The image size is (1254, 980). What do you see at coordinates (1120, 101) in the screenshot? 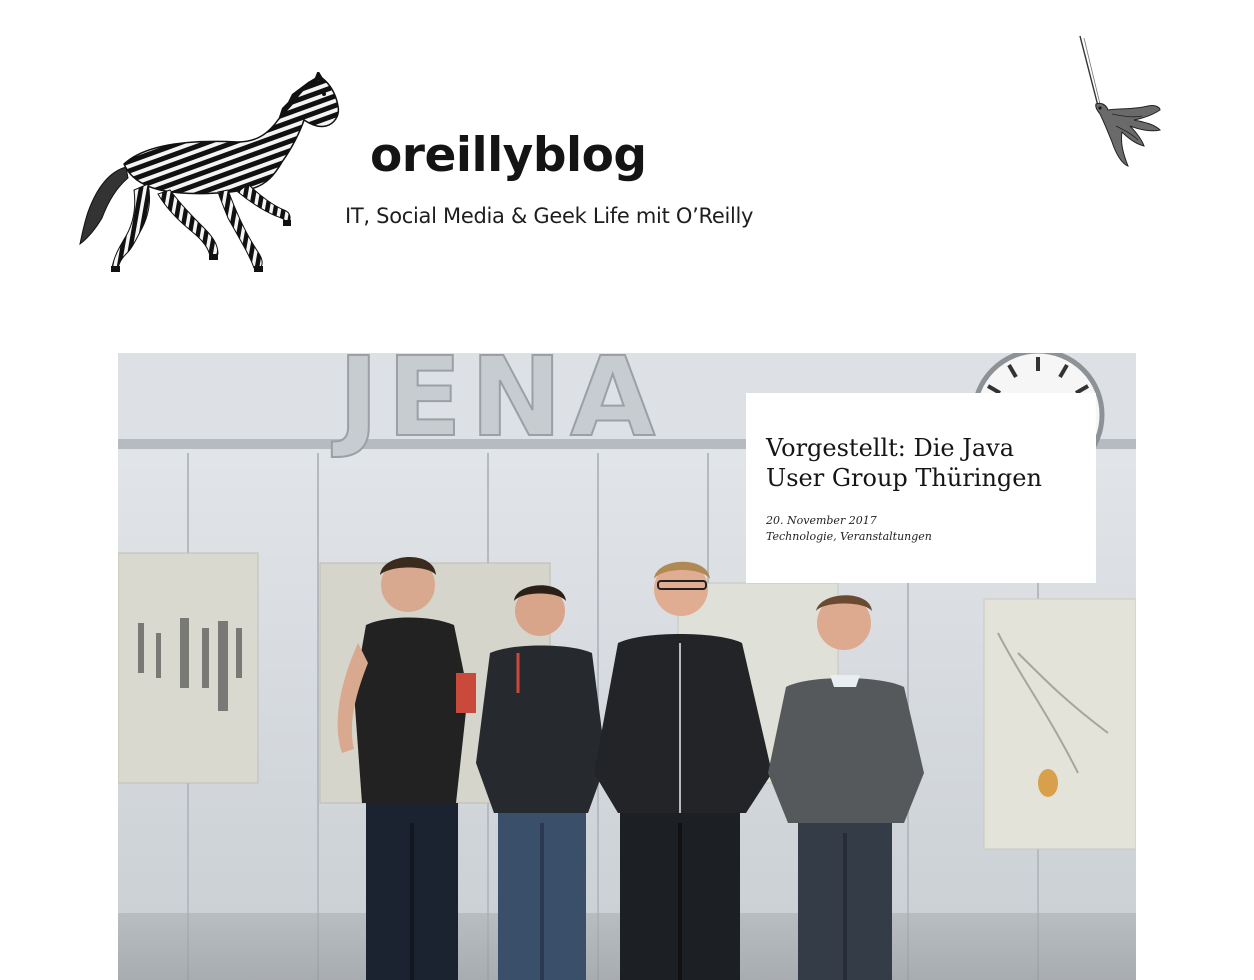
I see `hummingbird-icon` at bounding box center [1120, 101].